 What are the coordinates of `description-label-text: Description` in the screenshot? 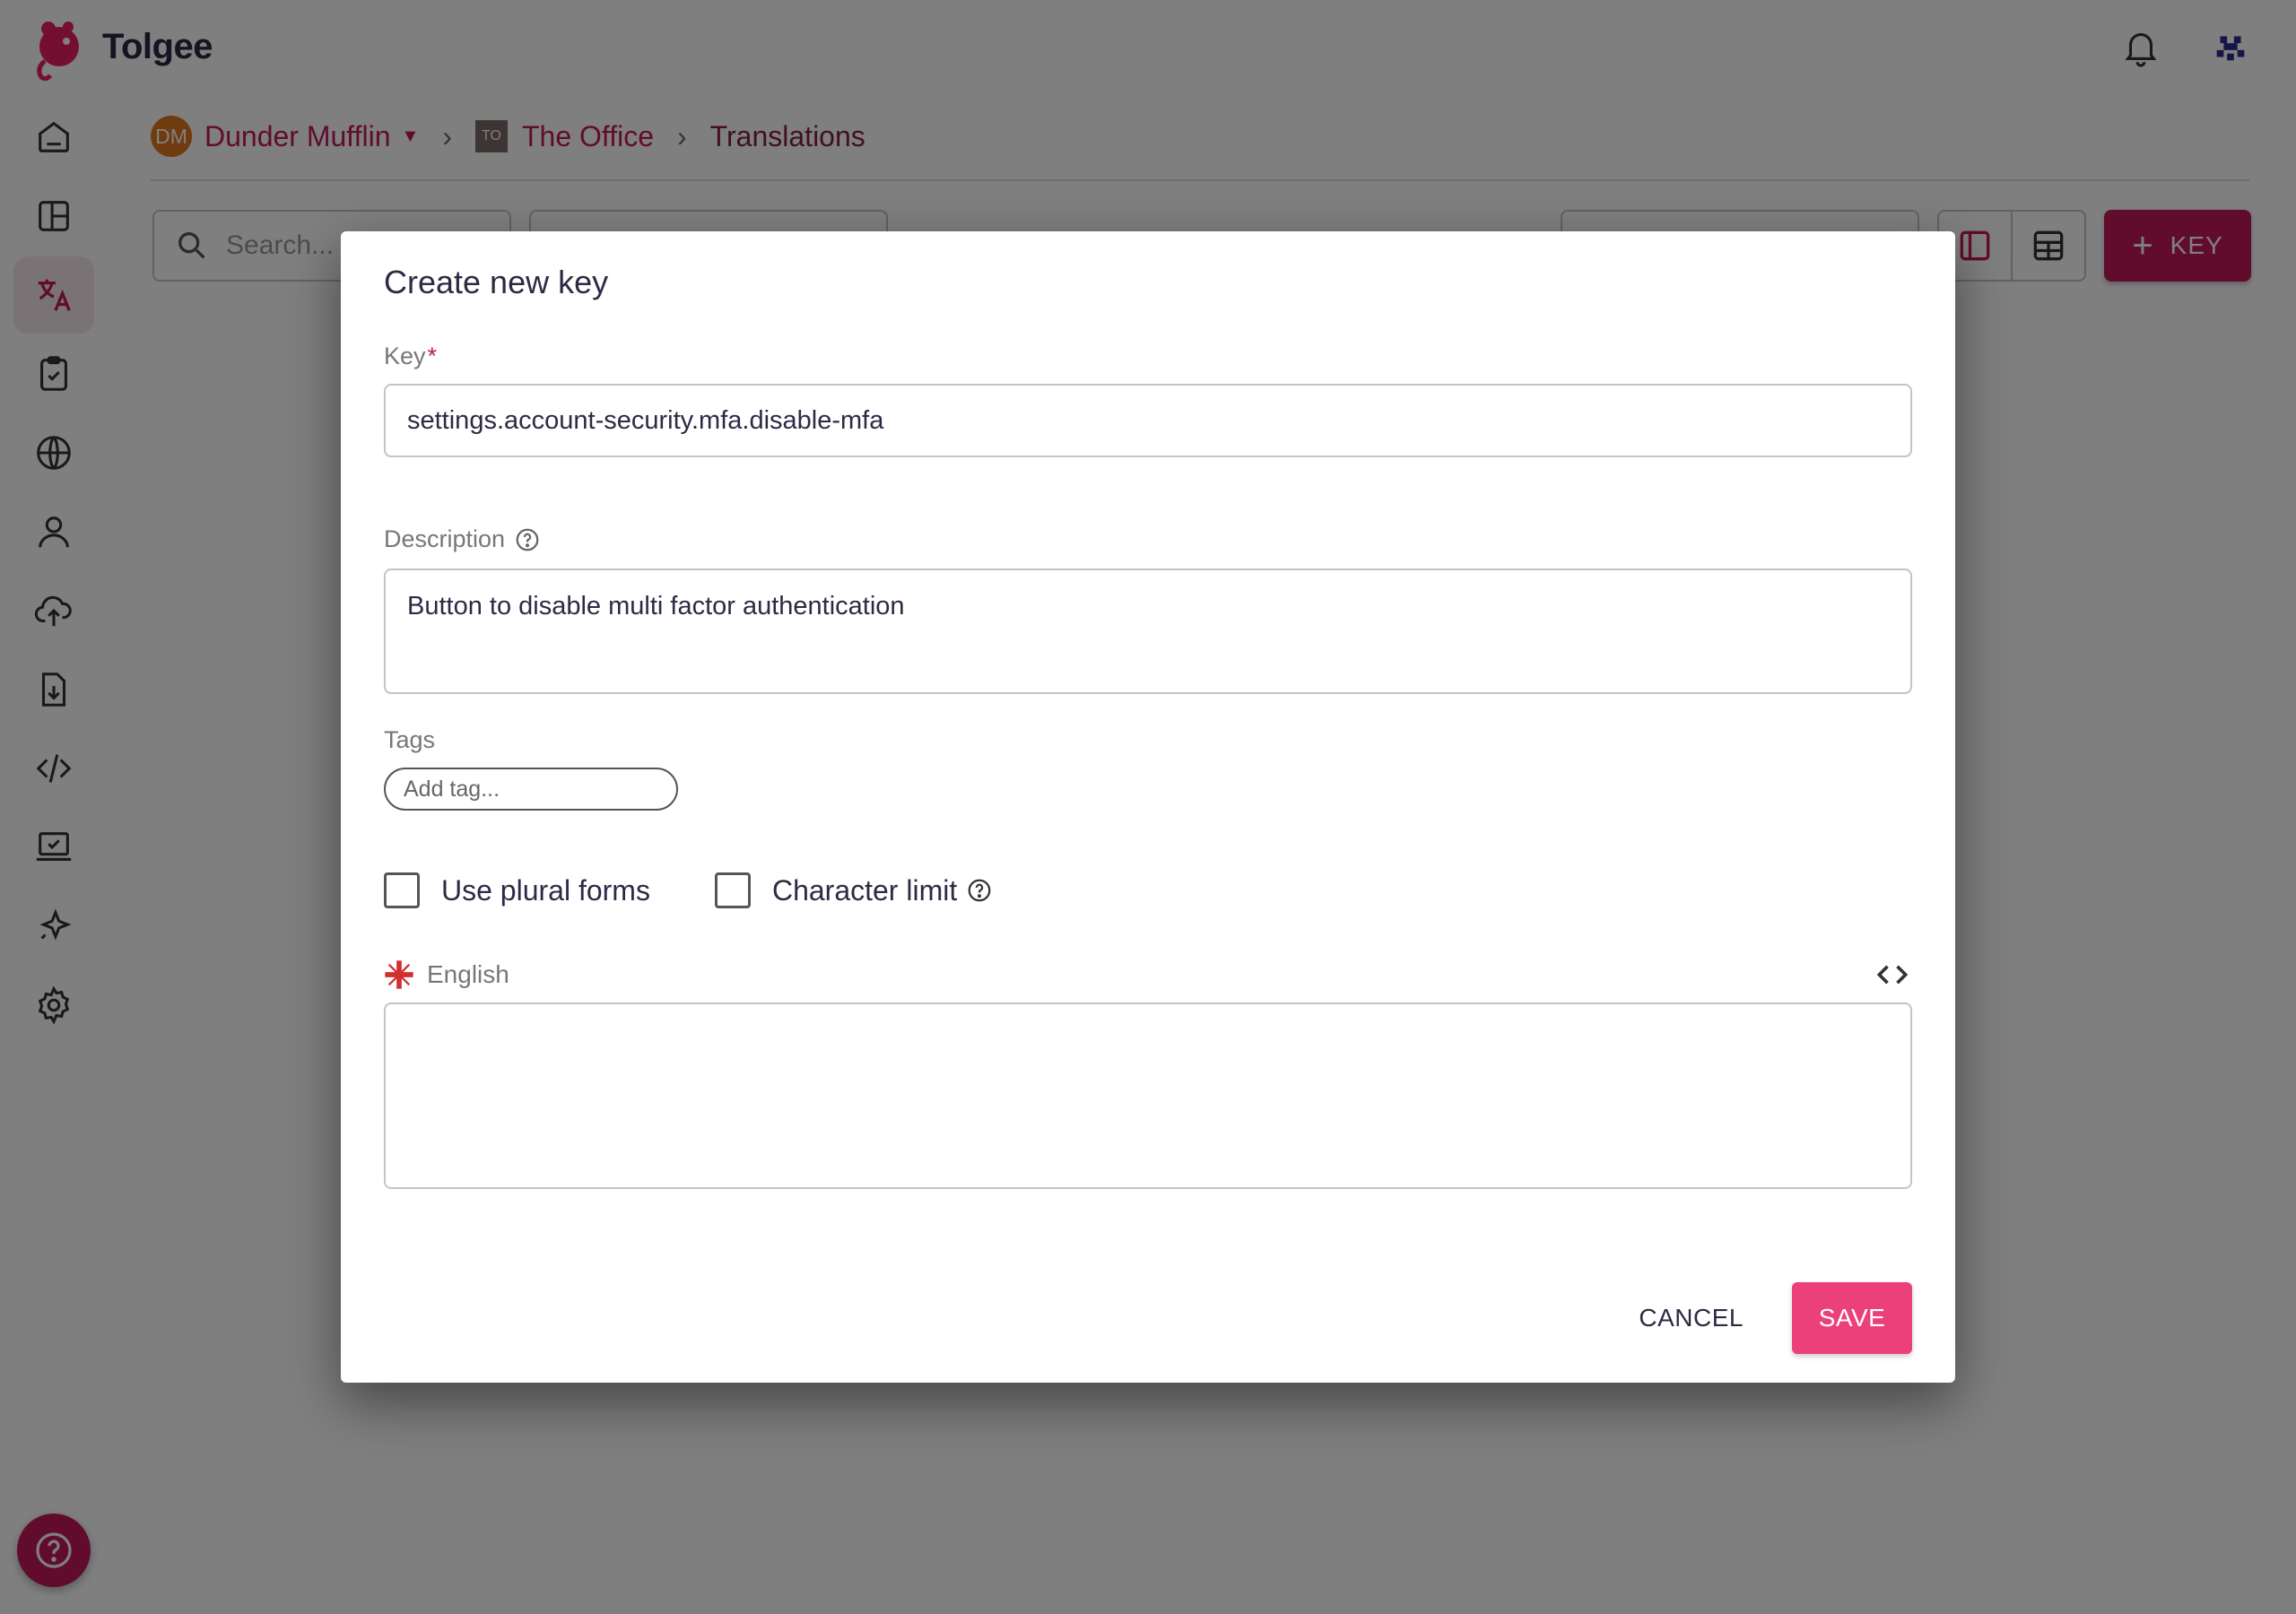 It's located at (445, 538).